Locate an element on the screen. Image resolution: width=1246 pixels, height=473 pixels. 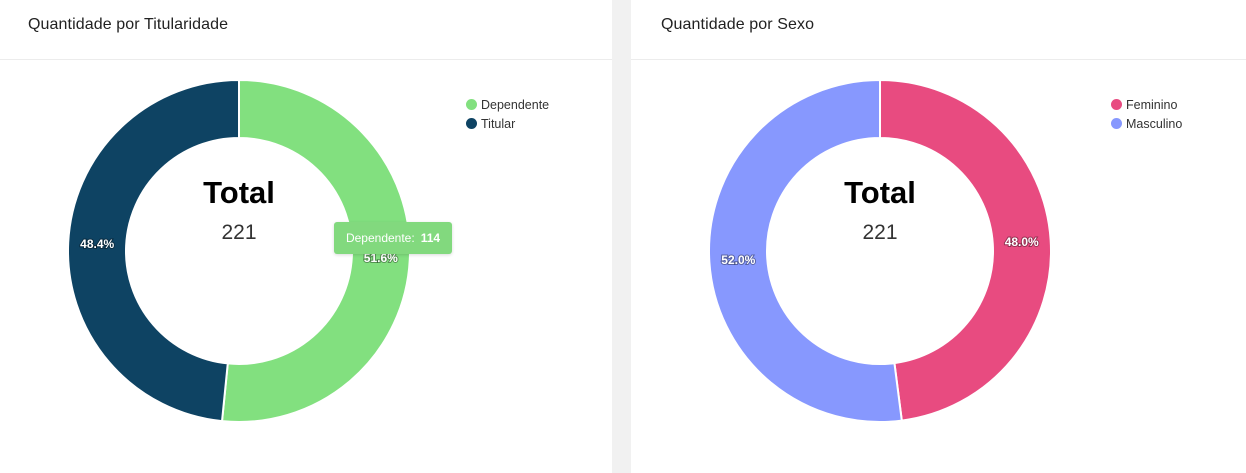
chart-legend: Dependente Titular is located at coordinates (507, 114).